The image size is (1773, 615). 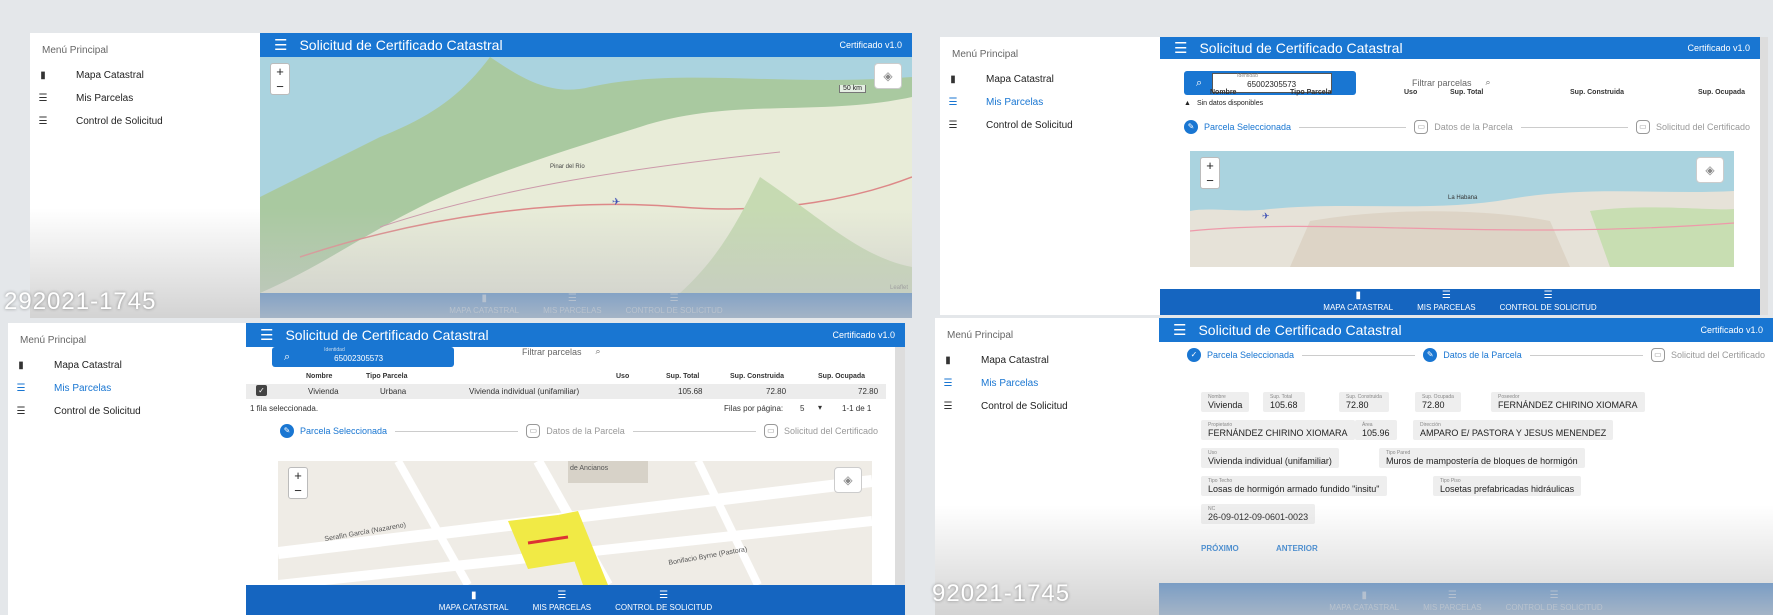 I want to click on step-parcela-seleccionada: ✓ Parcela Seleccionada, so click(x=1240, y=355).